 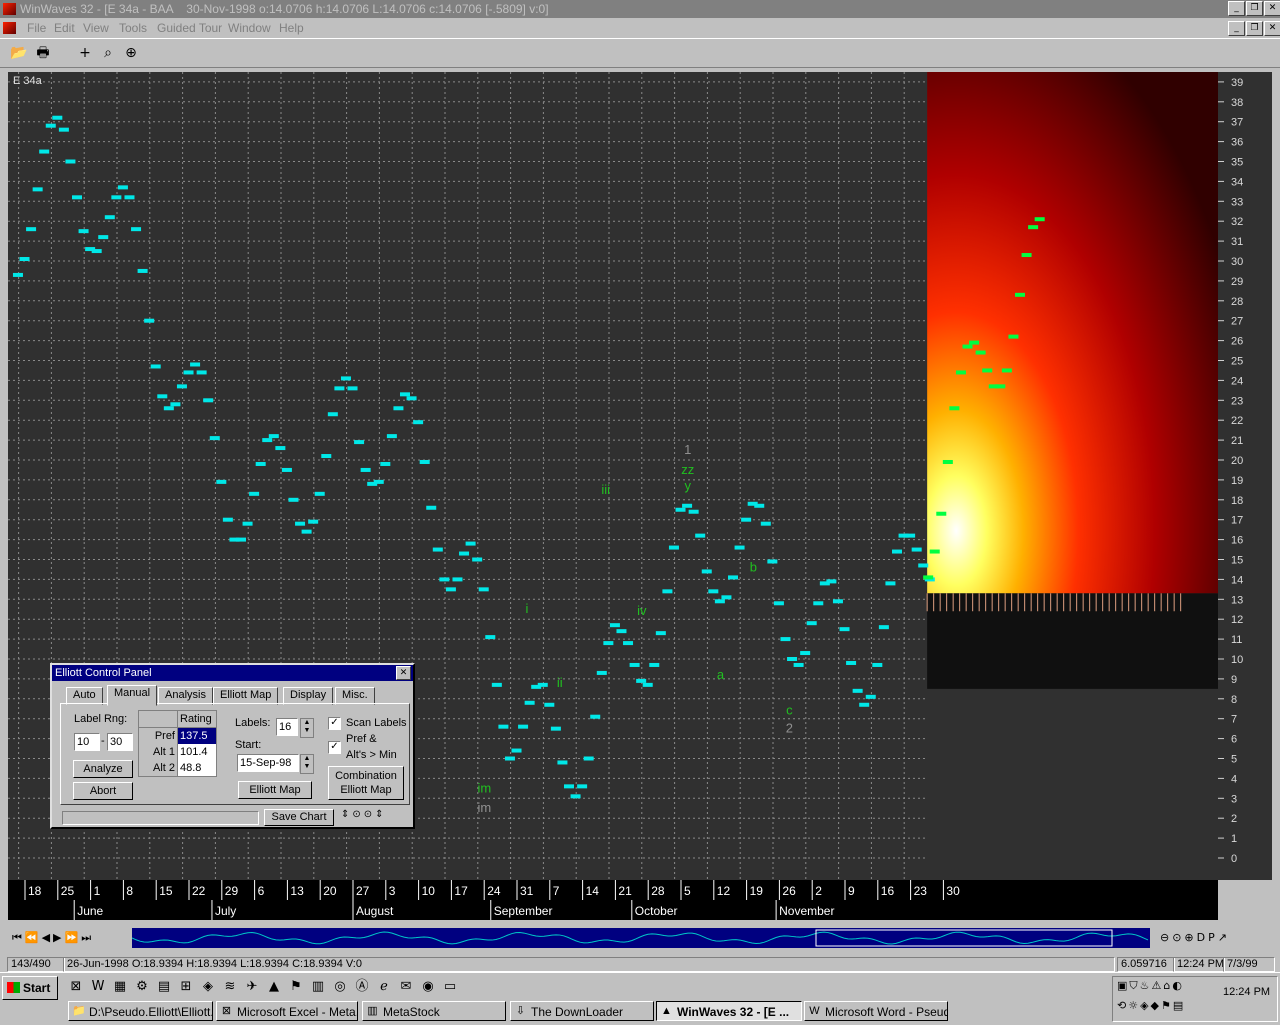 I want to click on start-spinner: ▲ ▼, so click(x=307, y=764).